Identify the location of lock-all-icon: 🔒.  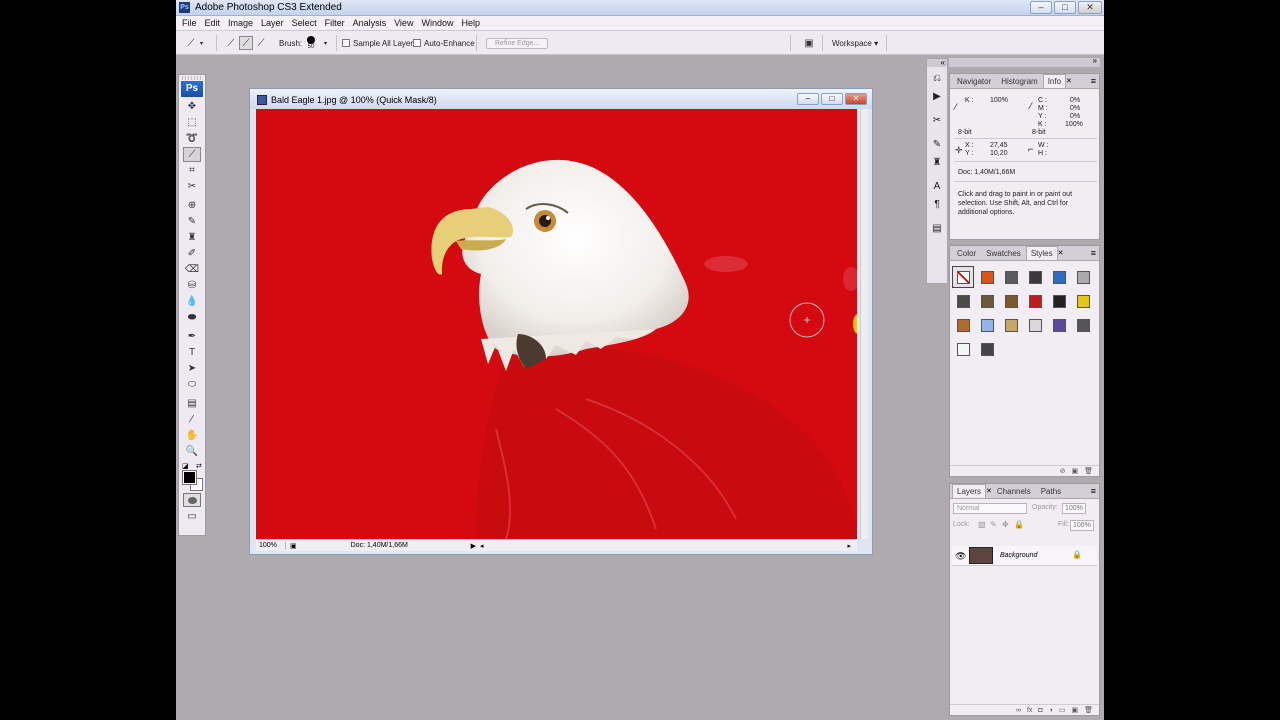
(1019, 524).